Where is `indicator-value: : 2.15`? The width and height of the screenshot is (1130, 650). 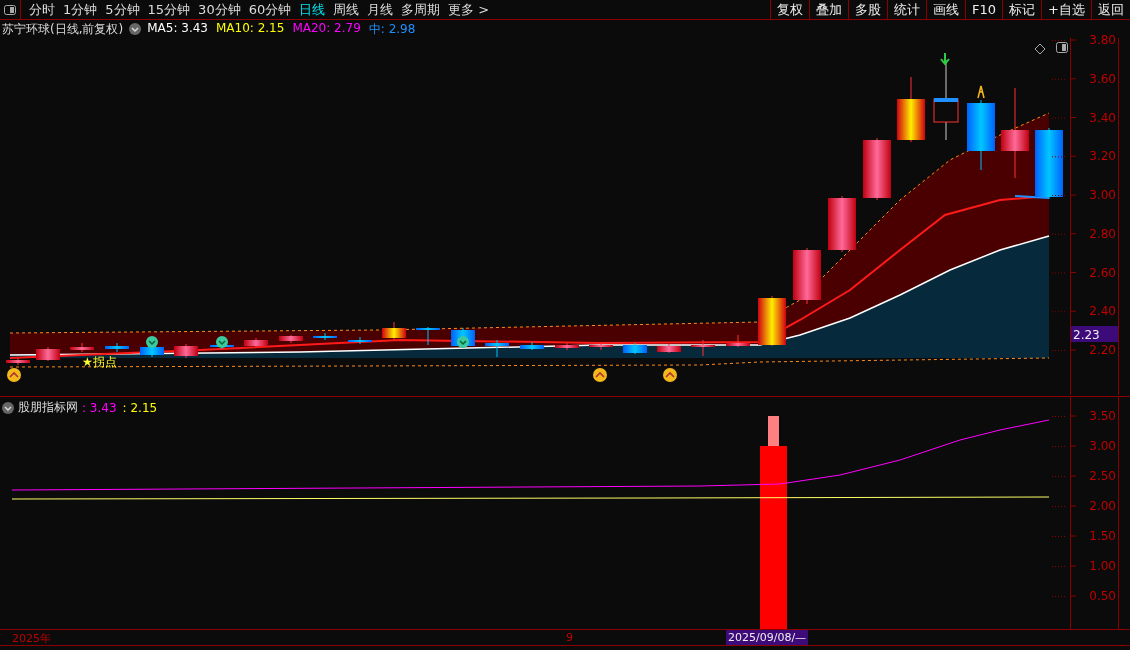 indicator-value: : 2.15 is located at coordinates (140, 407).